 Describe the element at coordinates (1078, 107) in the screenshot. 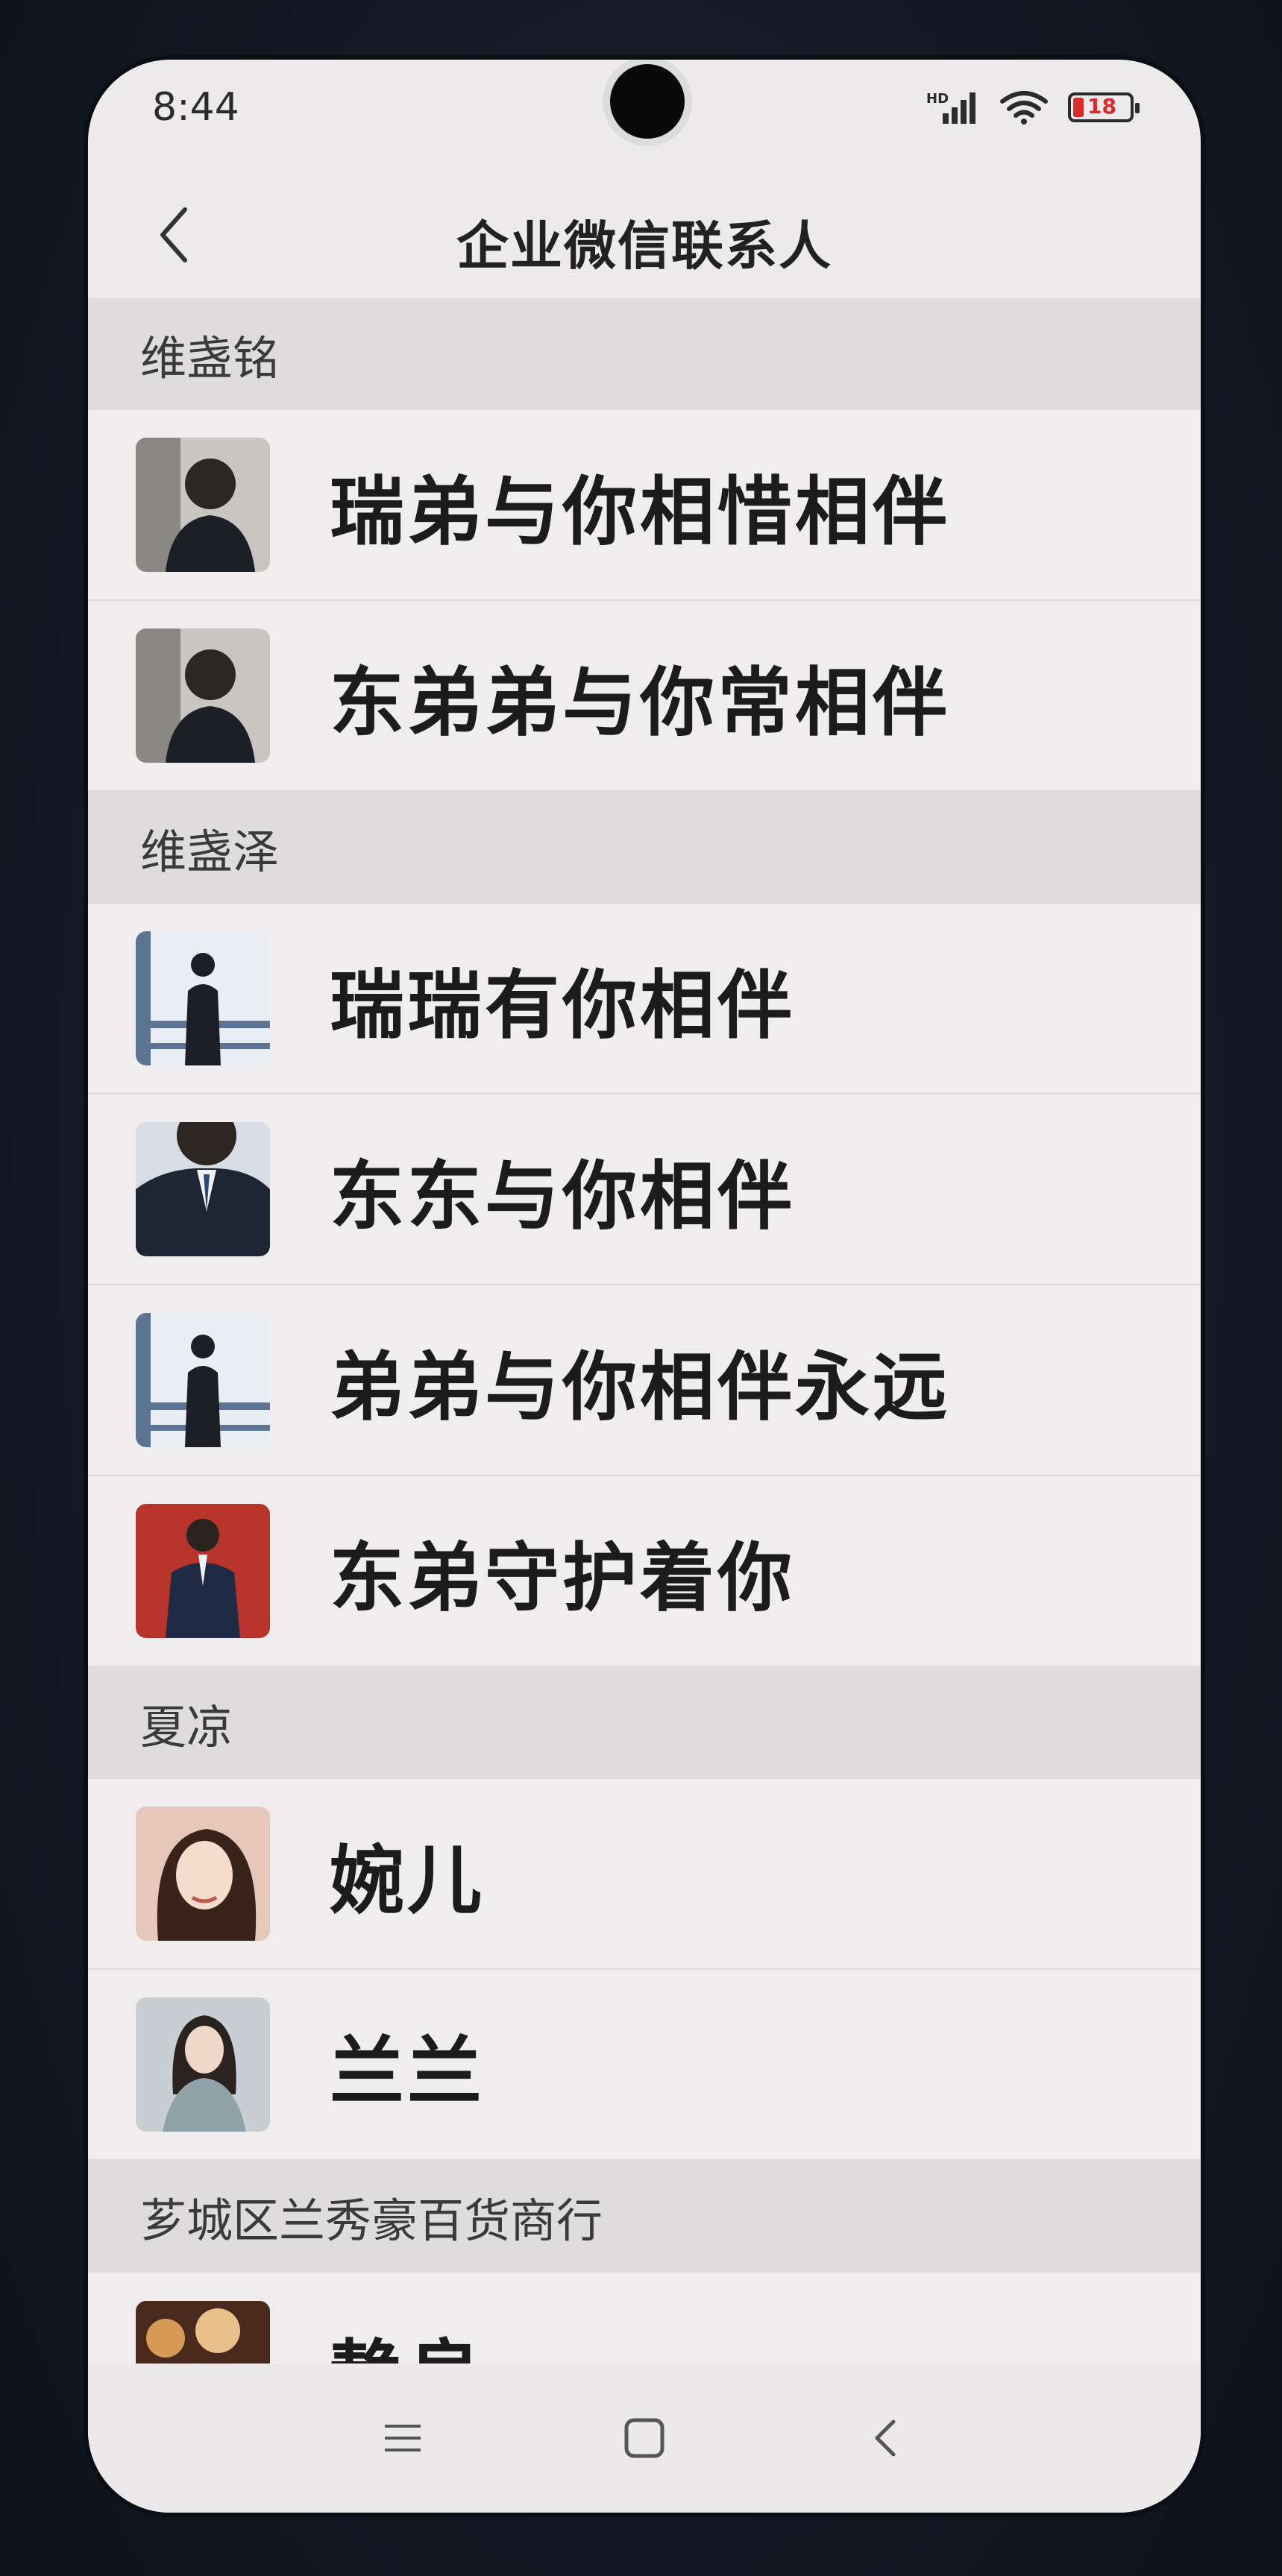

I see `battery-fill` at that location.